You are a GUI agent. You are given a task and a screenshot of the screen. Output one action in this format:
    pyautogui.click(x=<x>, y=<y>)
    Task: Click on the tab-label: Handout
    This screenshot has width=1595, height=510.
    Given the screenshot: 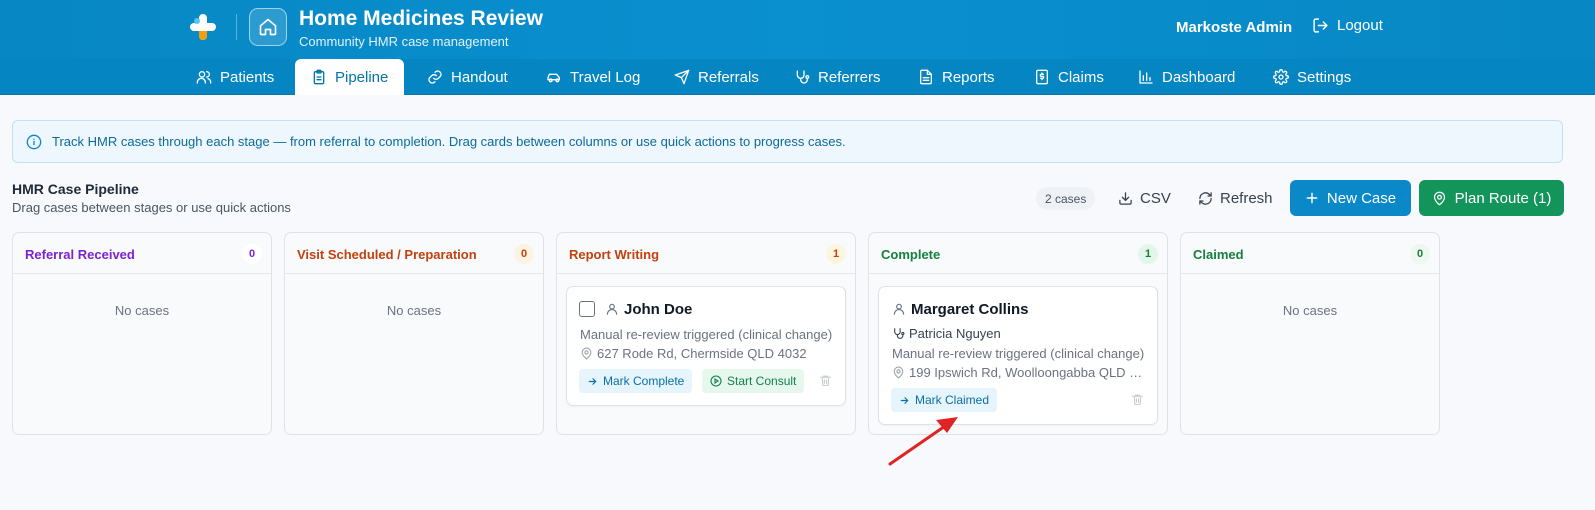 What is the action you would take?
    pyautogui.click(x=479, y=77)
    